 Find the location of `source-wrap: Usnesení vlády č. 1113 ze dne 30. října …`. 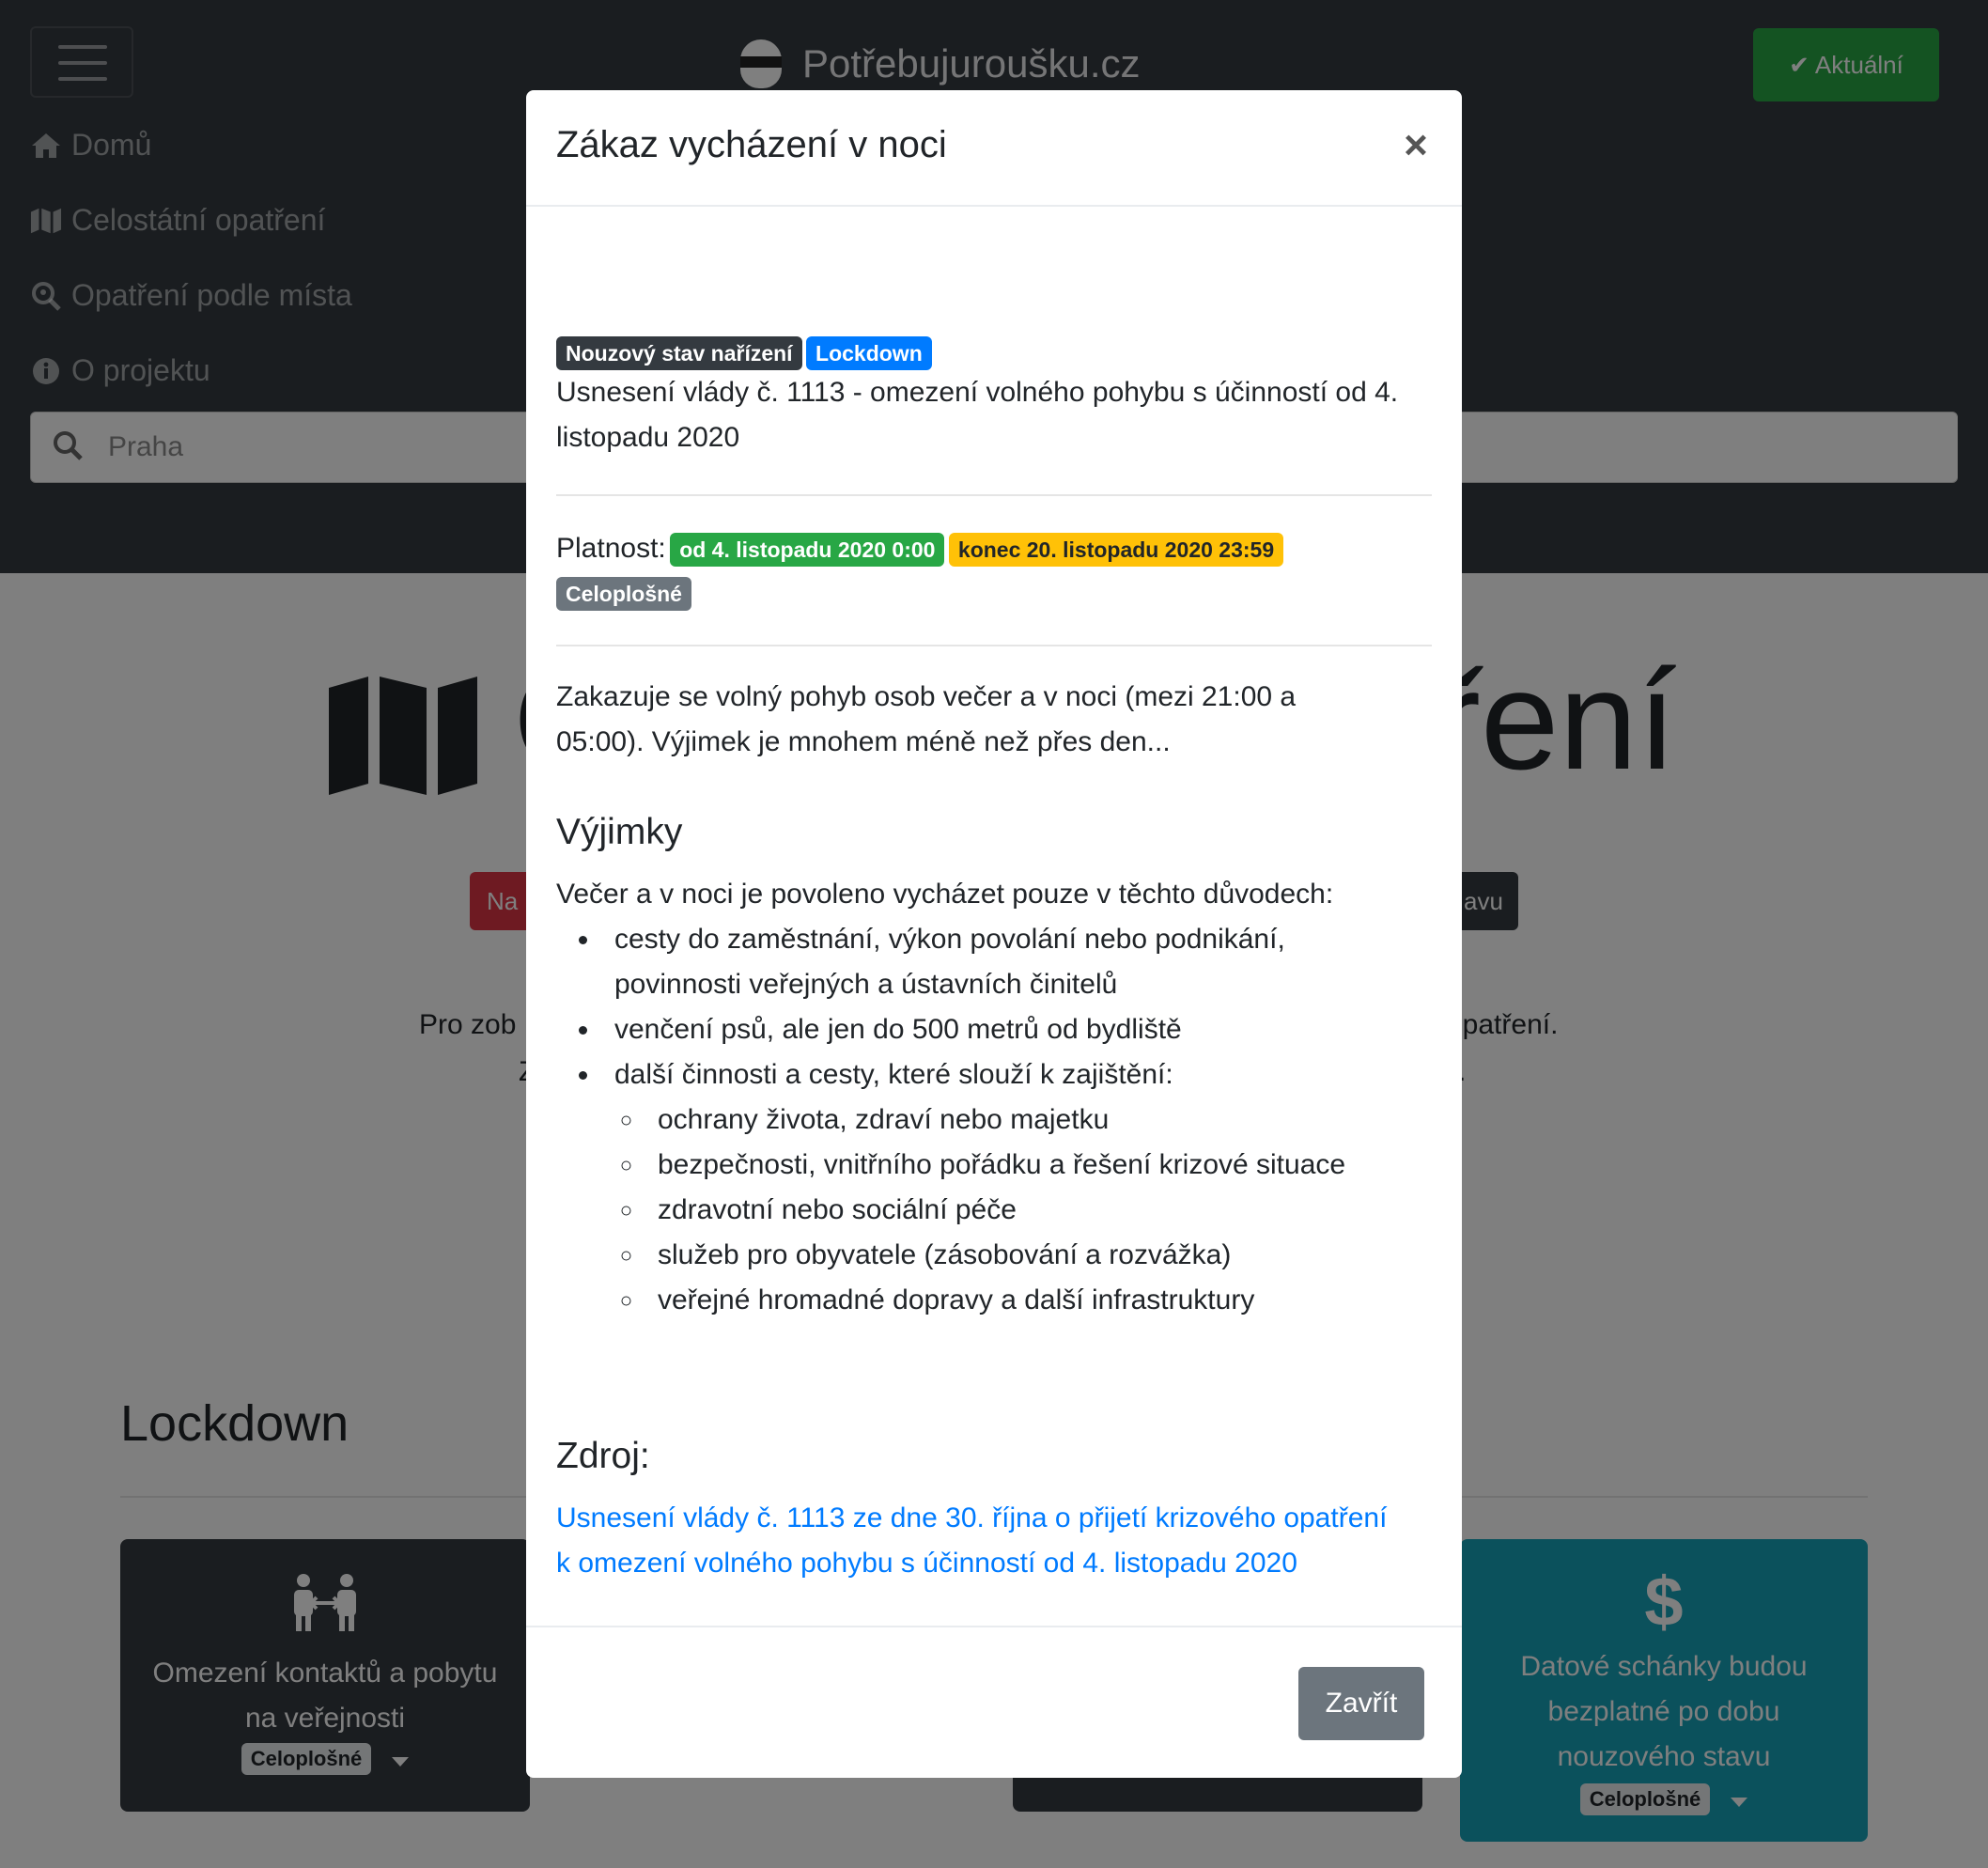

source-wrap: Usnesení vlády č. 1113 ze dne 30. října … is located at coordinates (979, 1541).